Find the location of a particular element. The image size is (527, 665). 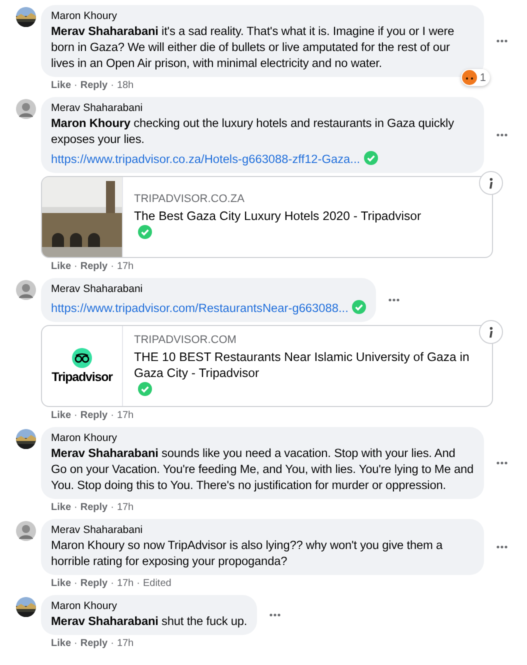

angry-reaction-icon is located at coordinates (469, 77).